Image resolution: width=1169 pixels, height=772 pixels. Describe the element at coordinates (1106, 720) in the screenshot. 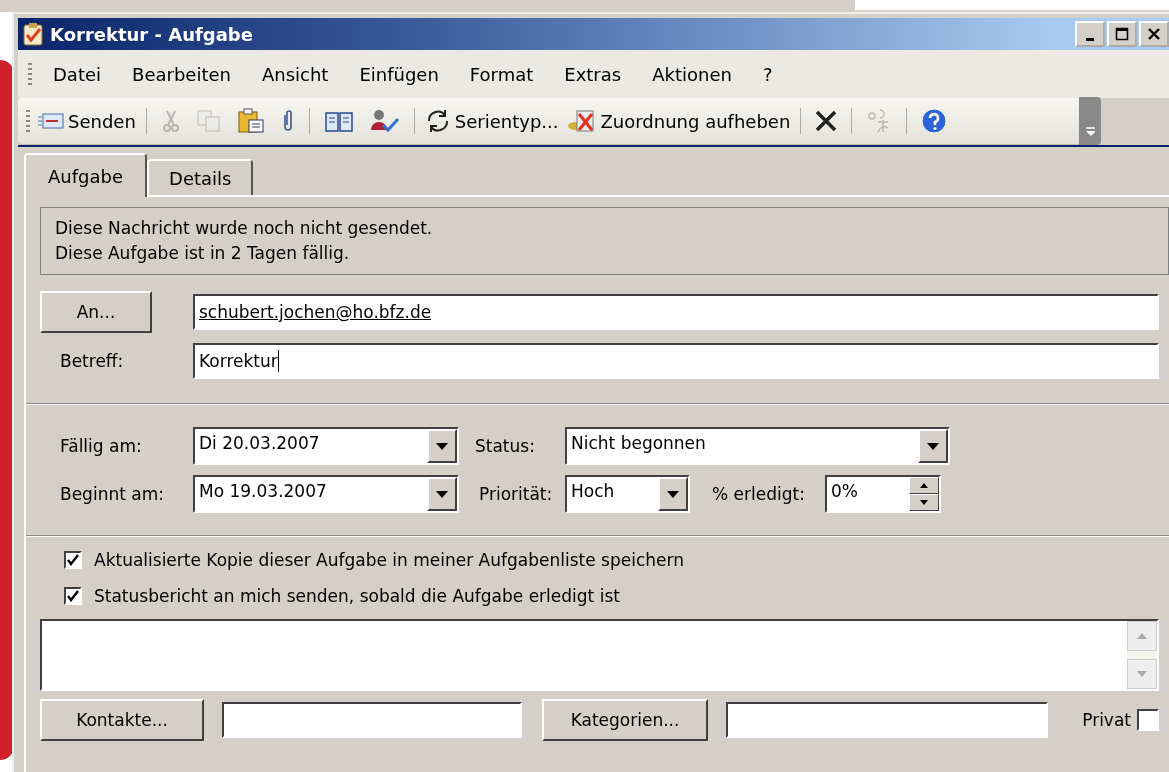

I see `checkbox-label: Privat` at that location.